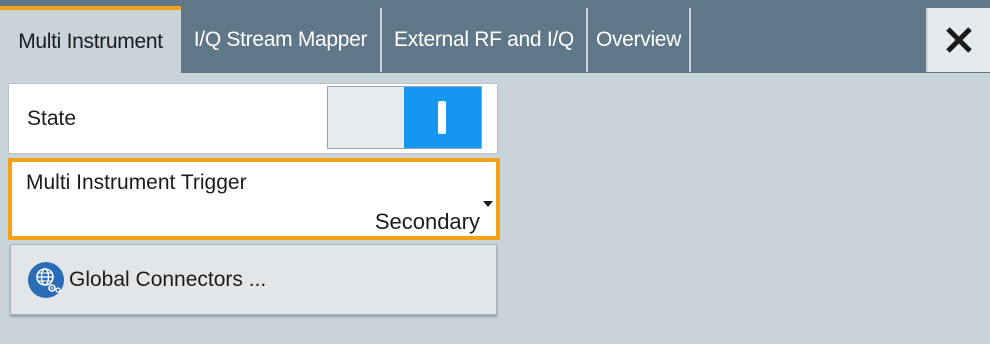 The image size is (990, 344). What do you see at coordinates (281, 40) in the screenshot?
I see `tab-iq-stream-mapper: I/Q Stream Mapper` at bounding box center [281, 40].